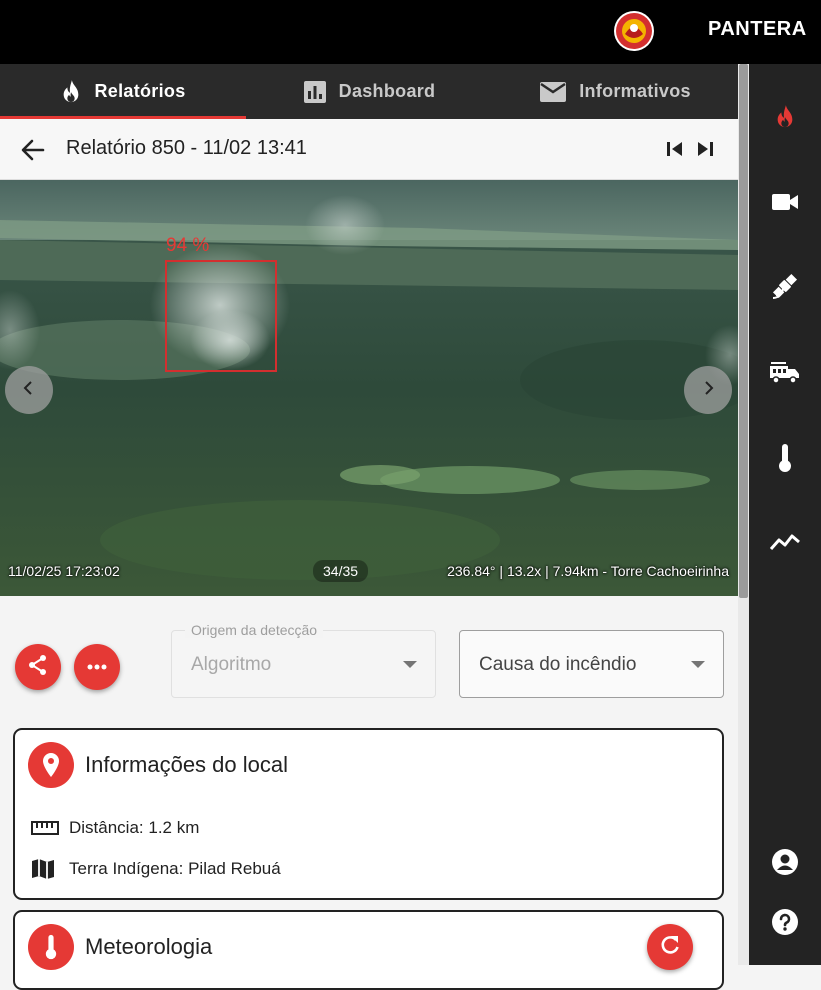  What do you see at coordinates (303, 660) in the screenshot?
I see `detection-origin-select: Origem da detecção Algoritmo` at bounding box center [303, 660].